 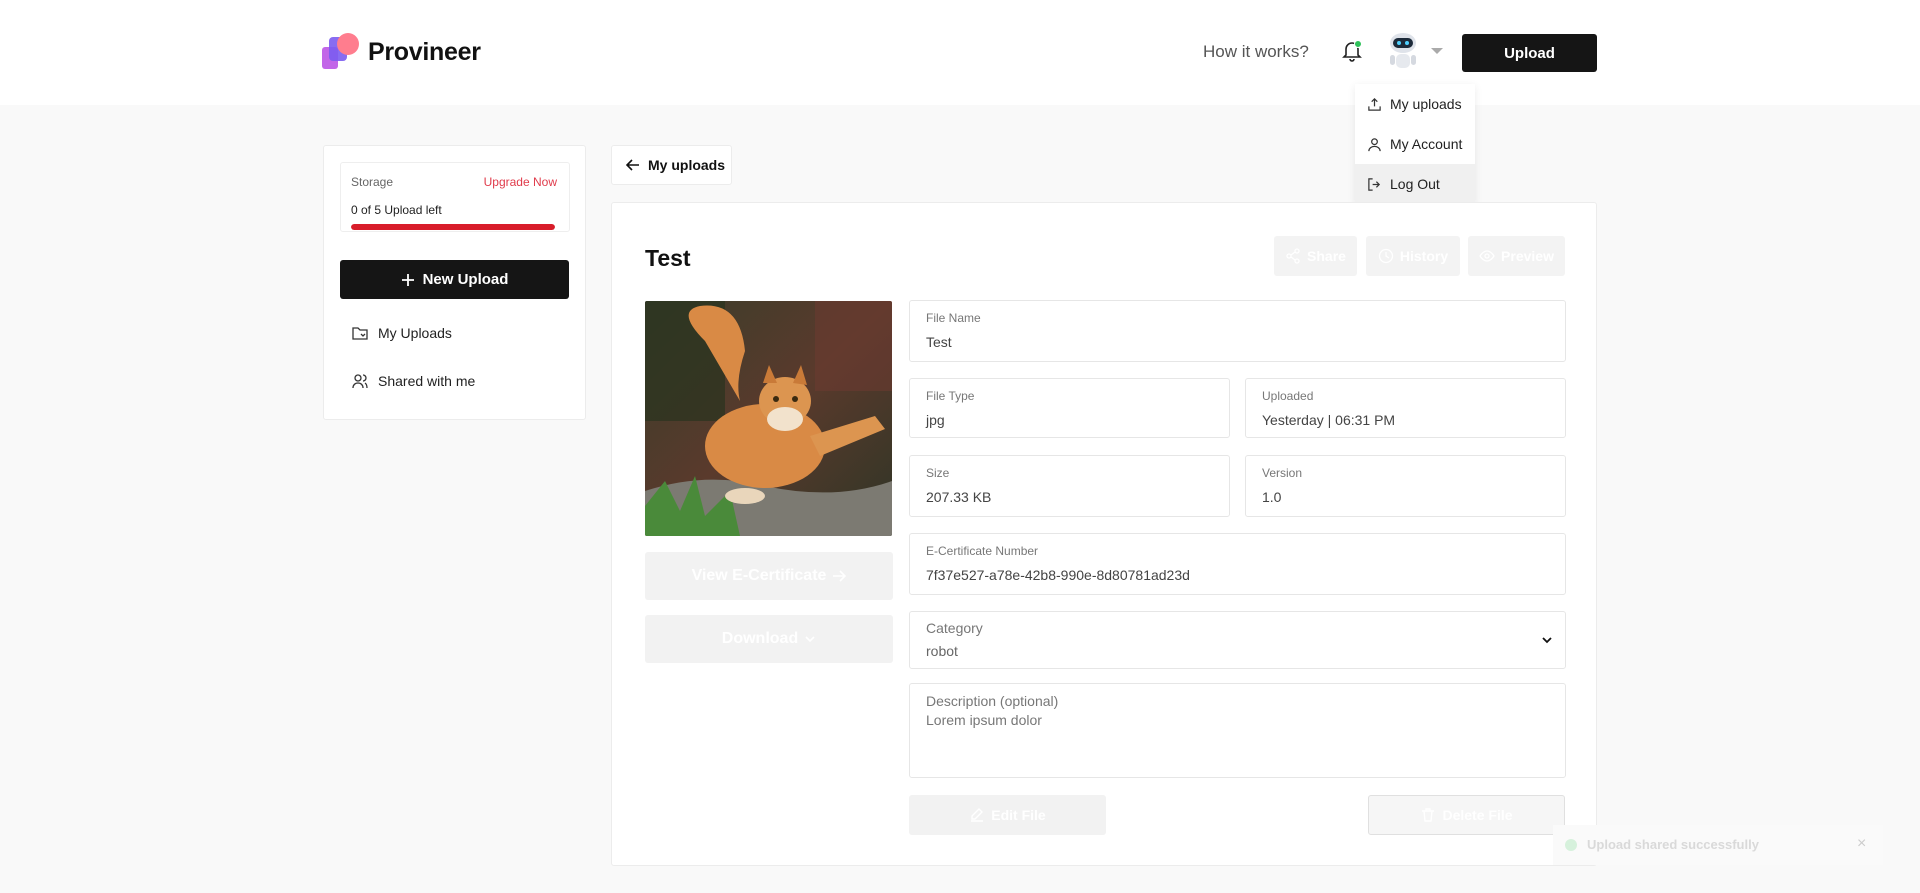 I want to click on menu-item-label: My uploads, so click(x=1426, y=104).